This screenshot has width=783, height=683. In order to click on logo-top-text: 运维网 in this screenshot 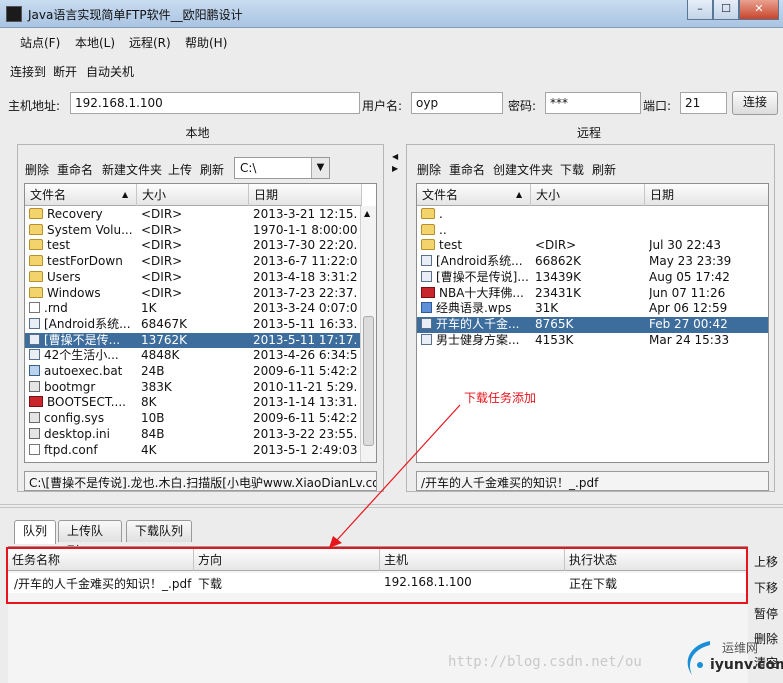, I will do `click(740, 648)`.